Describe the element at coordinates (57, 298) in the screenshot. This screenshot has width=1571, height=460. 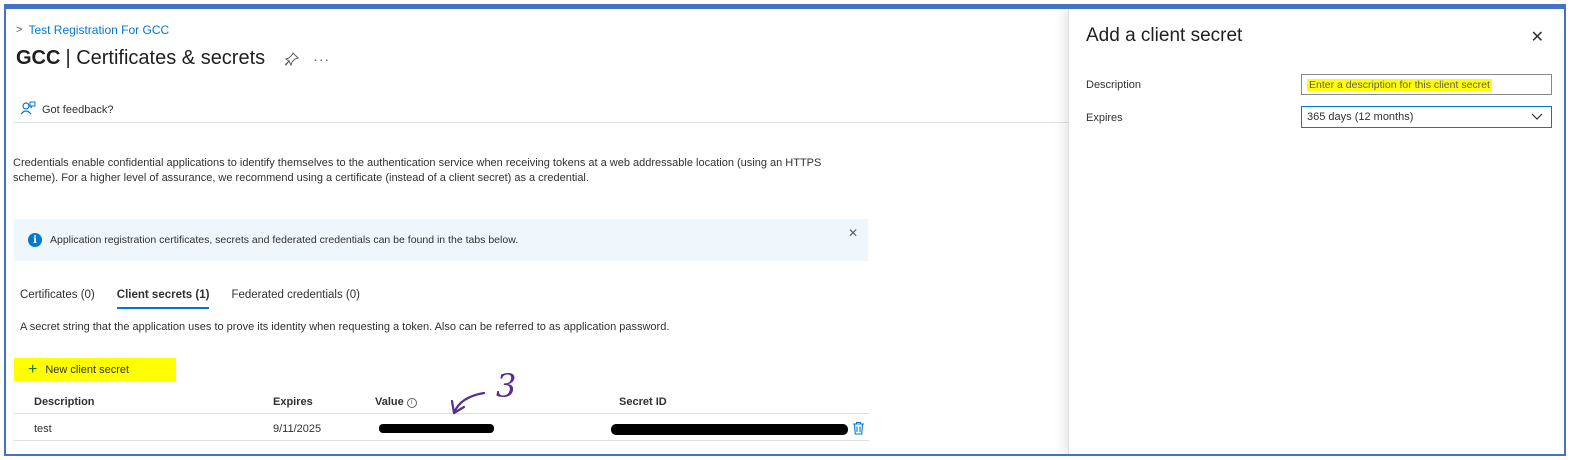
I see `tab-certificates: Certificates (0)` at that location.